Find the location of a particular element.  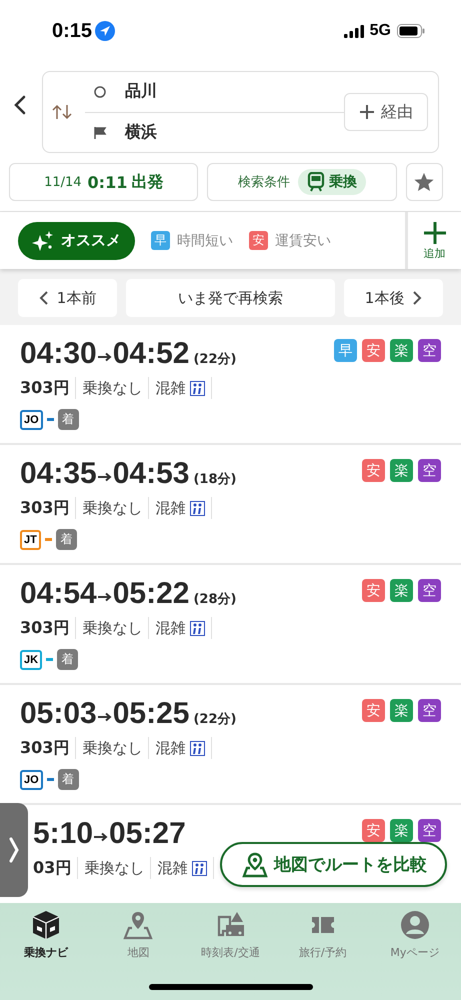

line-badge: JT is located at coordinates (30, 540).